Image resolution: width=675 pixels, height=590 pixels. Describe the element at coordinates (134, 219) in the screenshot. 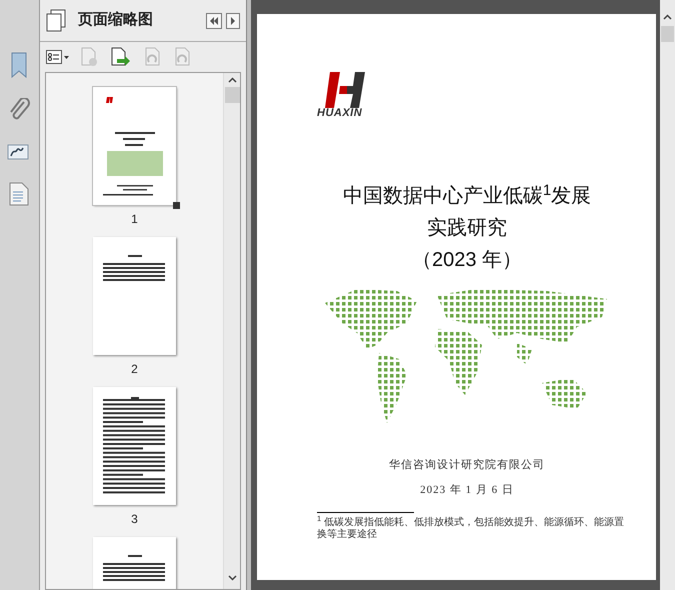

I see `page-number: 1` at that location.